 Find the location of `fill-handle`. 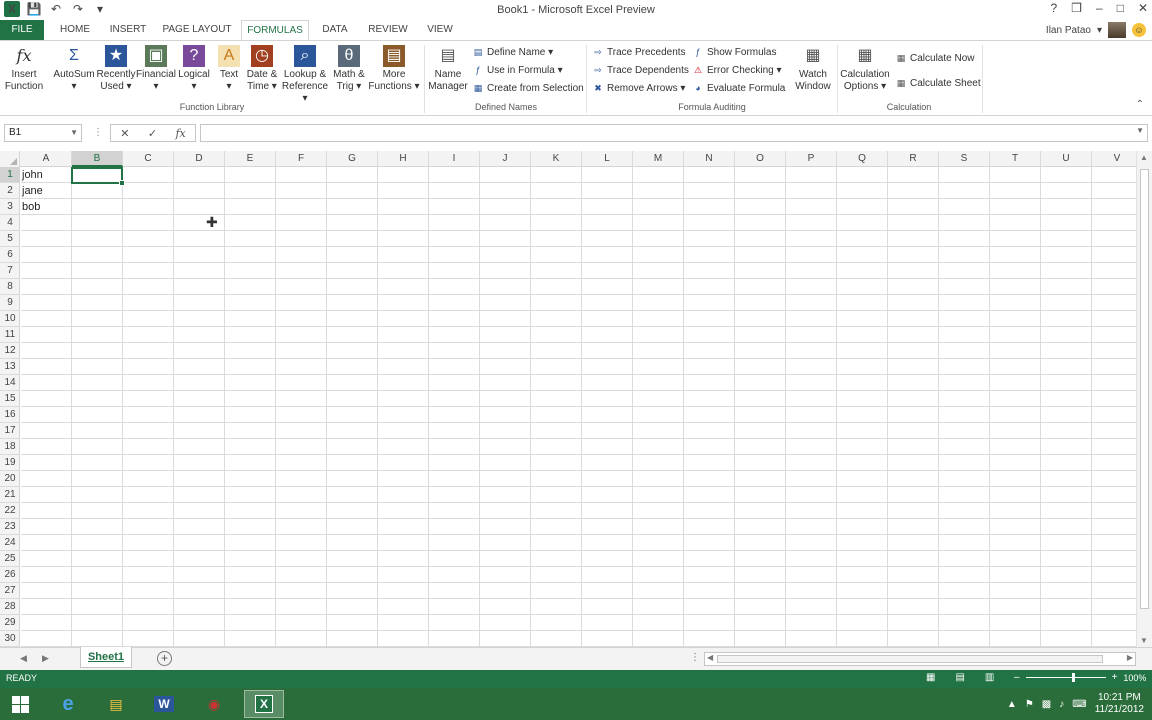

fill-handle is located at coordinates (122, 183).